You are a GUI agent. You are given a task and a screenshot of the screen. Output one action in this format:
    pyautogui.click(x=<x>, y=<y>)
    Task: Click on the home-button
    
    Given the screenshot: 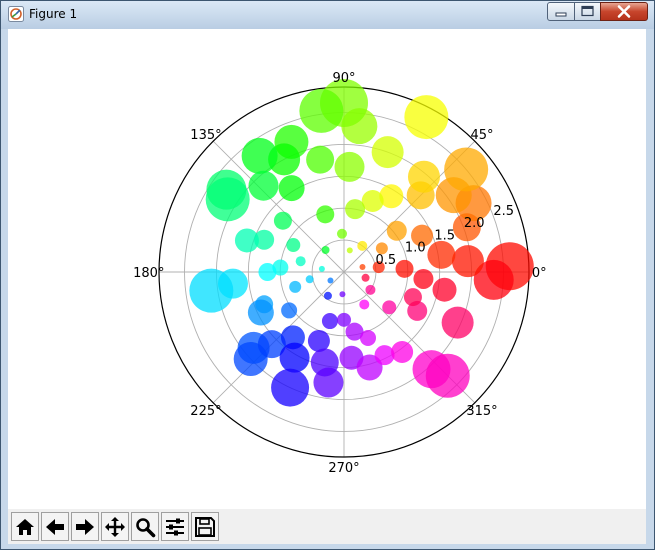 What is the action you would take?
    pyautogui.click(x=25, y=526)
    